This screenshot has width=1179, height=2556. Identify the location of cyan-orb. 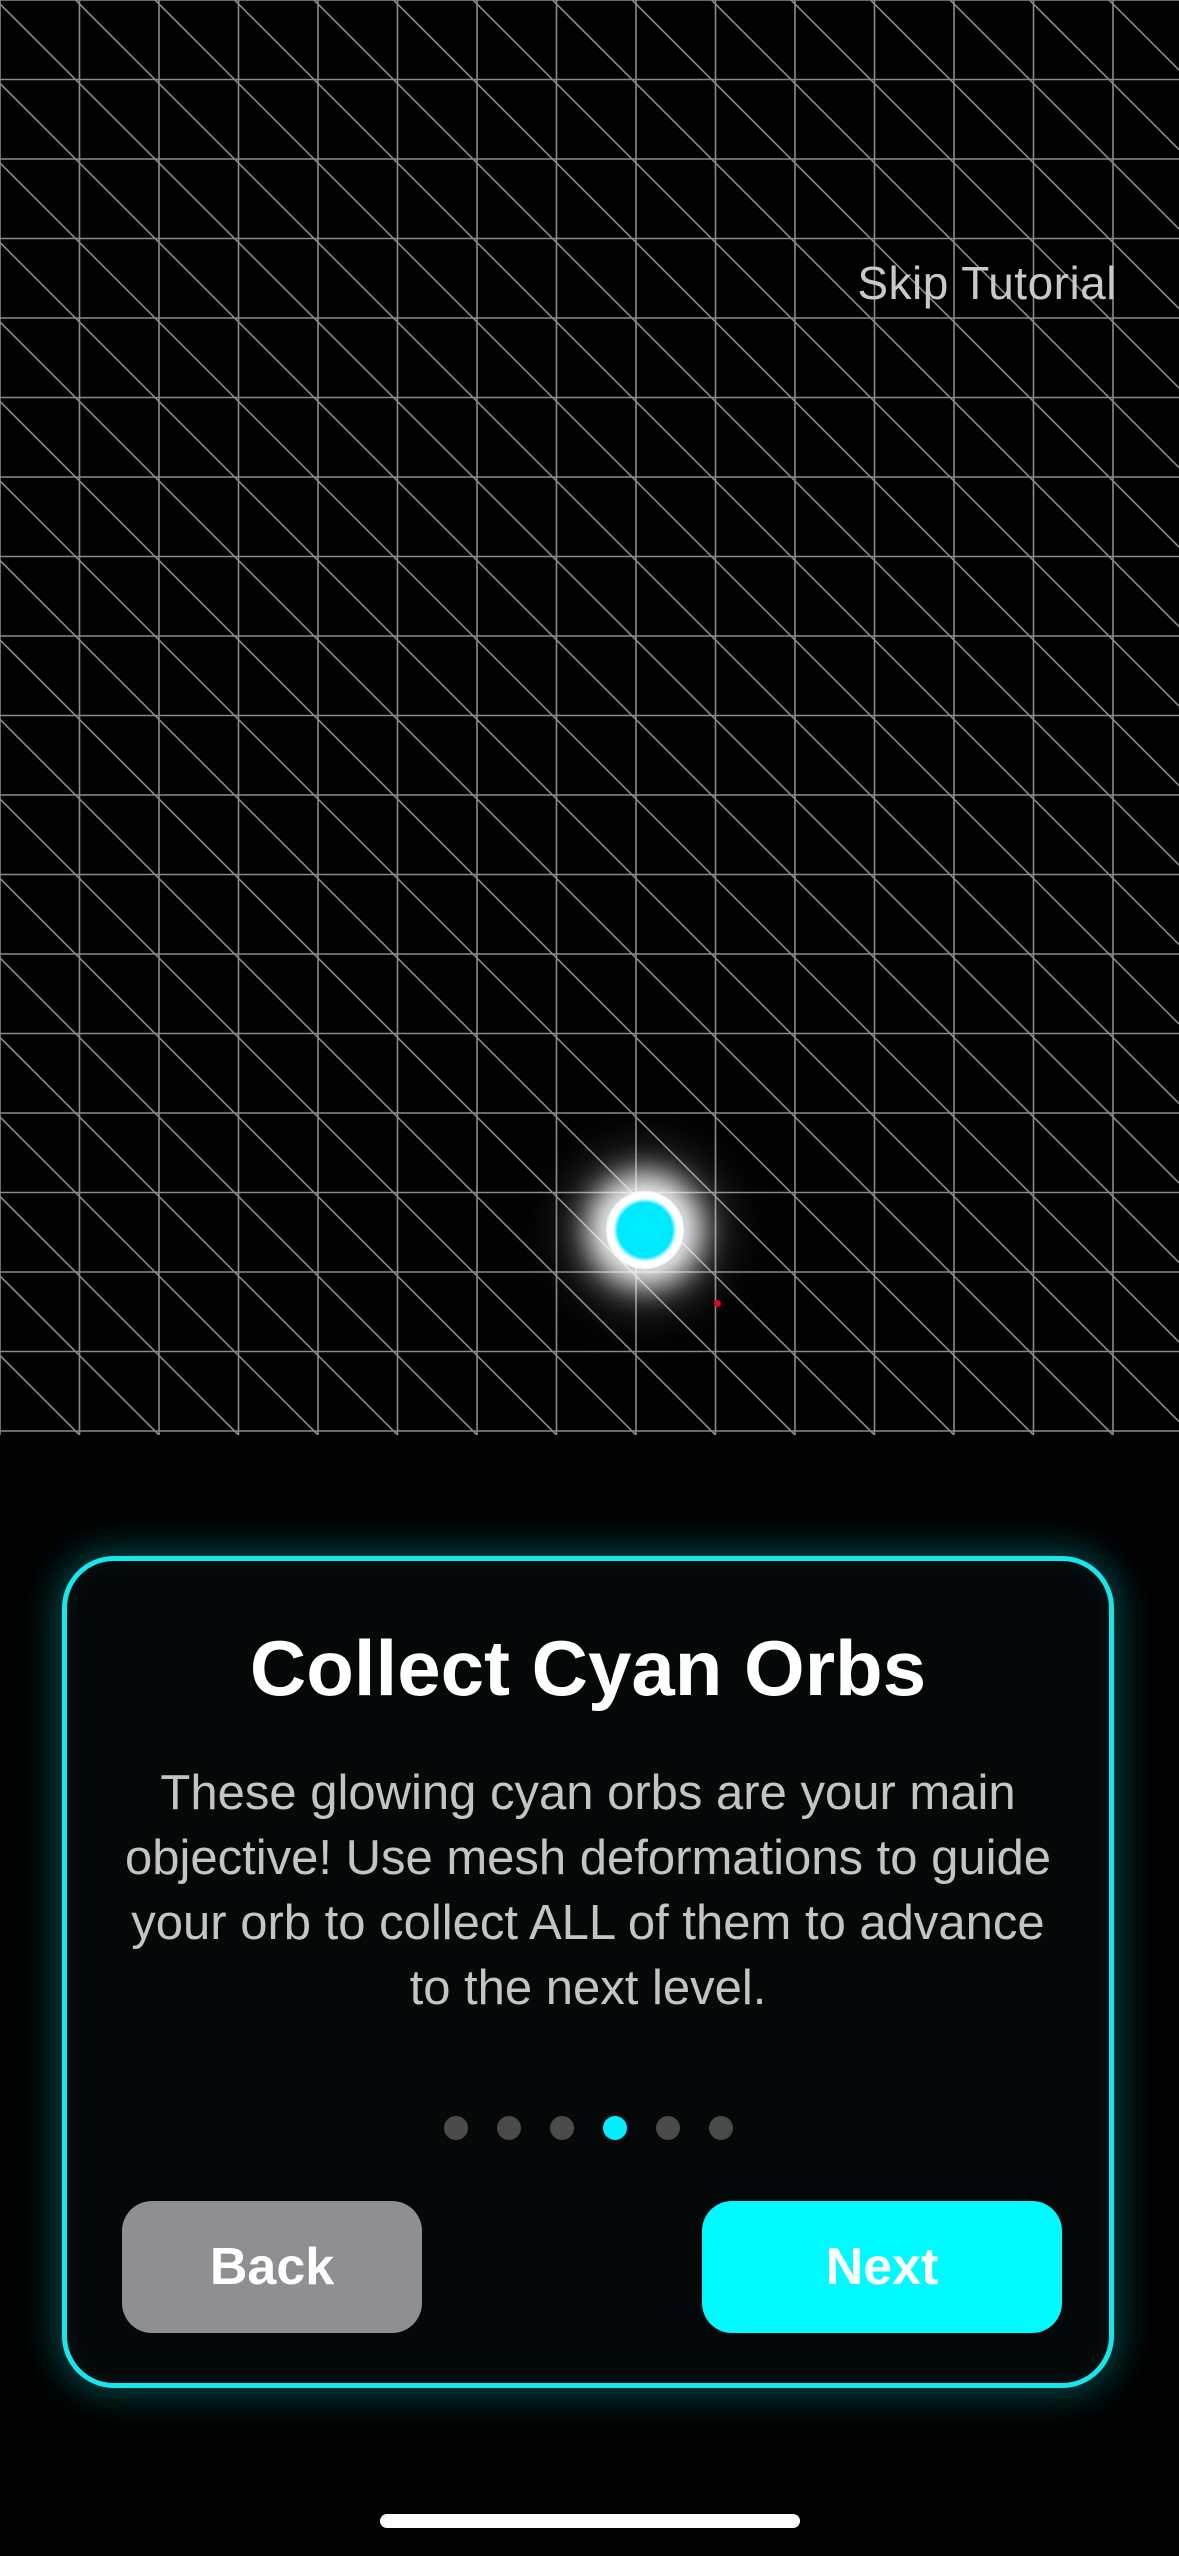
(645, 1230).